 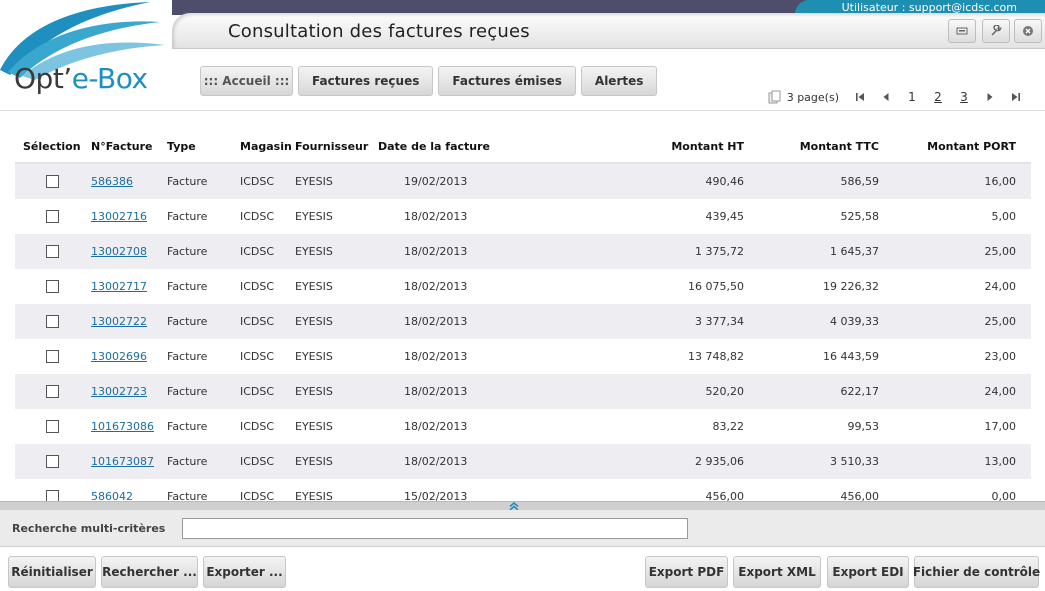 I want to click on invoice-number-link: 13002723, so click(x=119, y=391).